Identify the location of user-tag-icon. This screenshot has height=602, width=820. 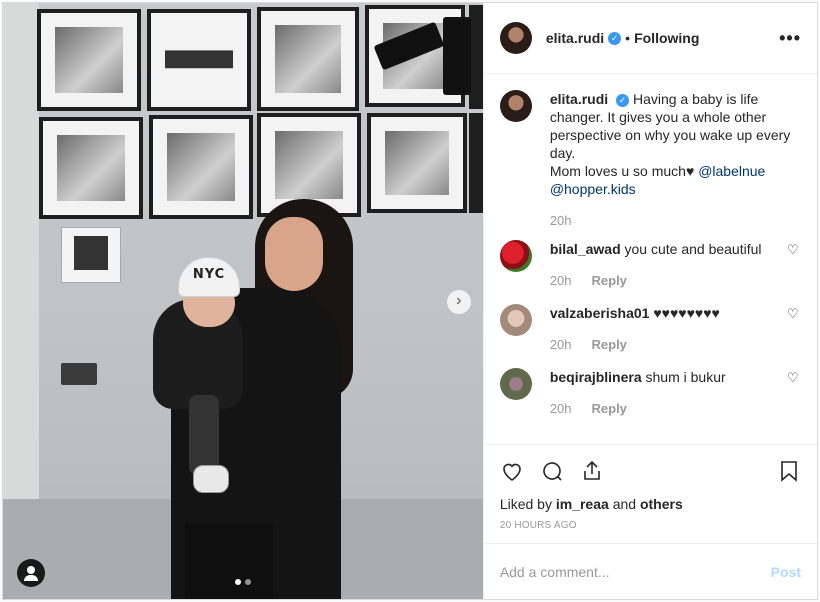
(31, 573).